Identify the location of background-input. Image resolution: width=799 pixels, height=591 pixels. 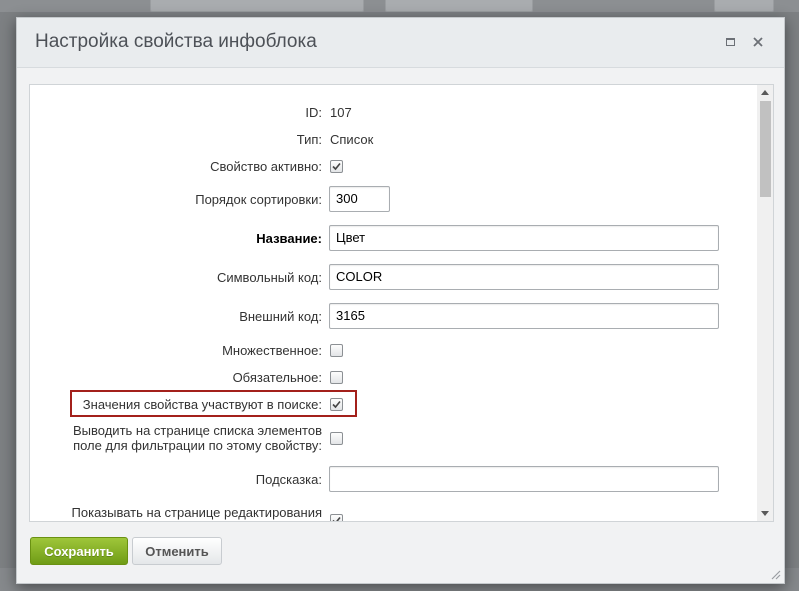
(744, 6).